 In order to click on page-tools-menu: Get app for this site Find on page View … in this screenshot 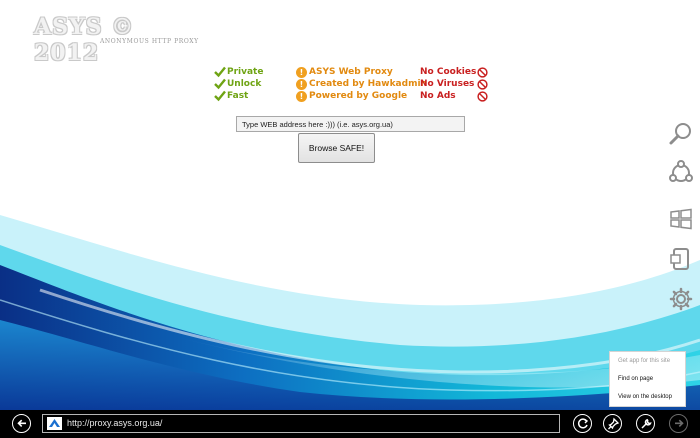, I will do `click(647, 379)`.